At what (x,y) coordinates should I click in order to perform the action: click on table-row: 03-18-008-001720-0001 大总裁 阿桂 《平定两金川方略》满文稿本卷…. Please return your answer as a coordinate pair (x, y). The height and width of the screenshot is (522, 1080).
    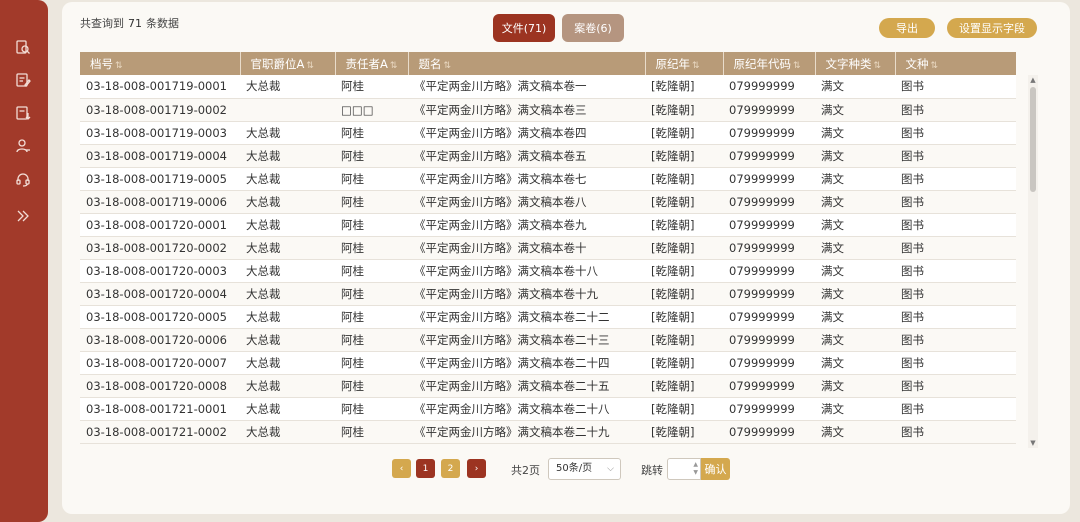
    Looking at the image, I should click on (548, 225).